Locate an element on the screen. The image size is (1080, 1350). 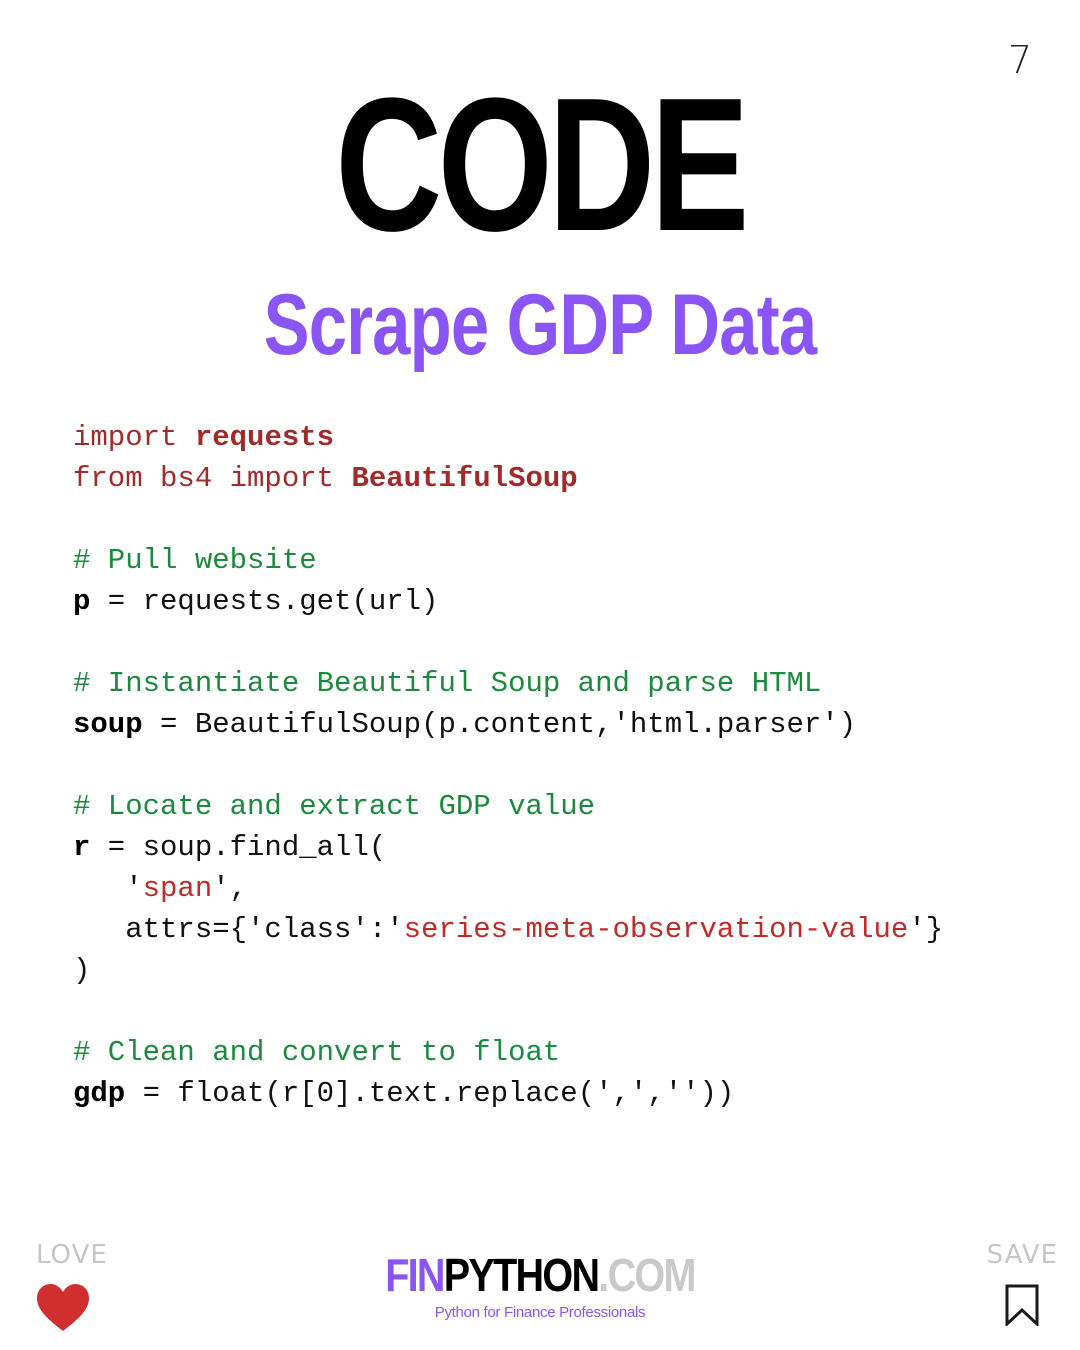
page-subtitle: Scrape GDP Data is located at coordinates (540, 325).